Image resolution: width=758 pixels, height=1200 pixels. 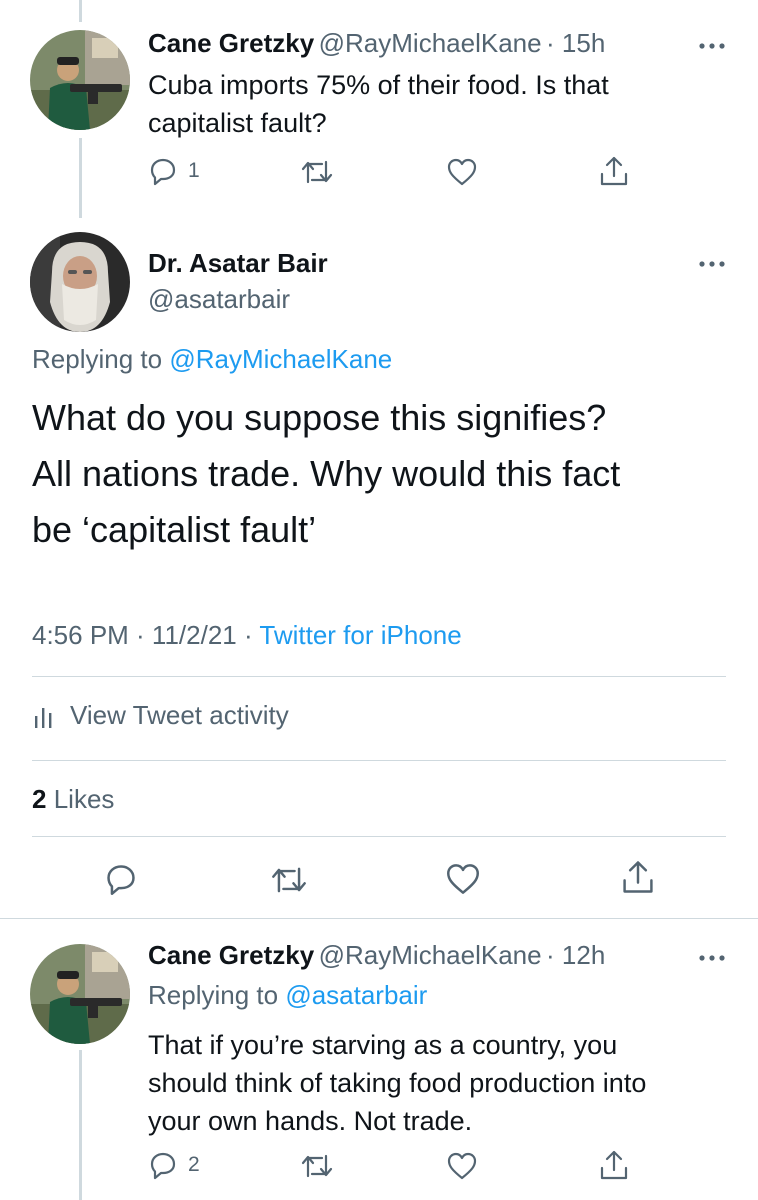 I want to click on tweet-text-line: capitalist fault?, so click(x=237, y=123).